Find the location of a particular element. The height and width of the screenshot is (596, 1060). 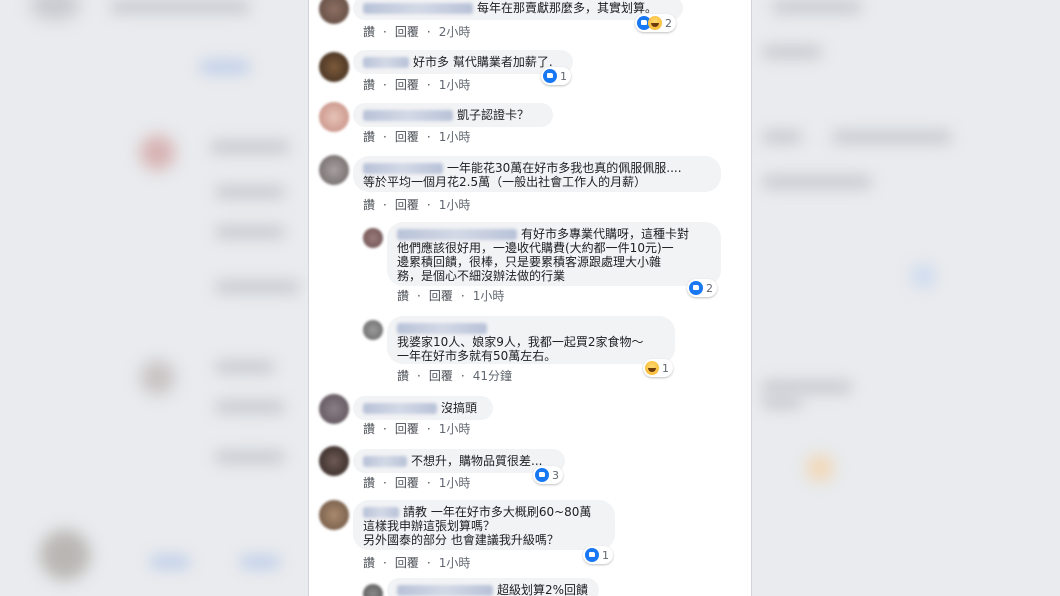

timestamp: 2小時 is located at coordinates (455, 32).